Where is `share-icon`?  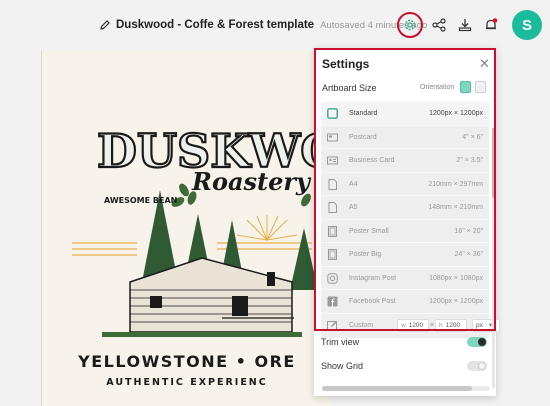
share-icon is located at coordinates (439, 25).